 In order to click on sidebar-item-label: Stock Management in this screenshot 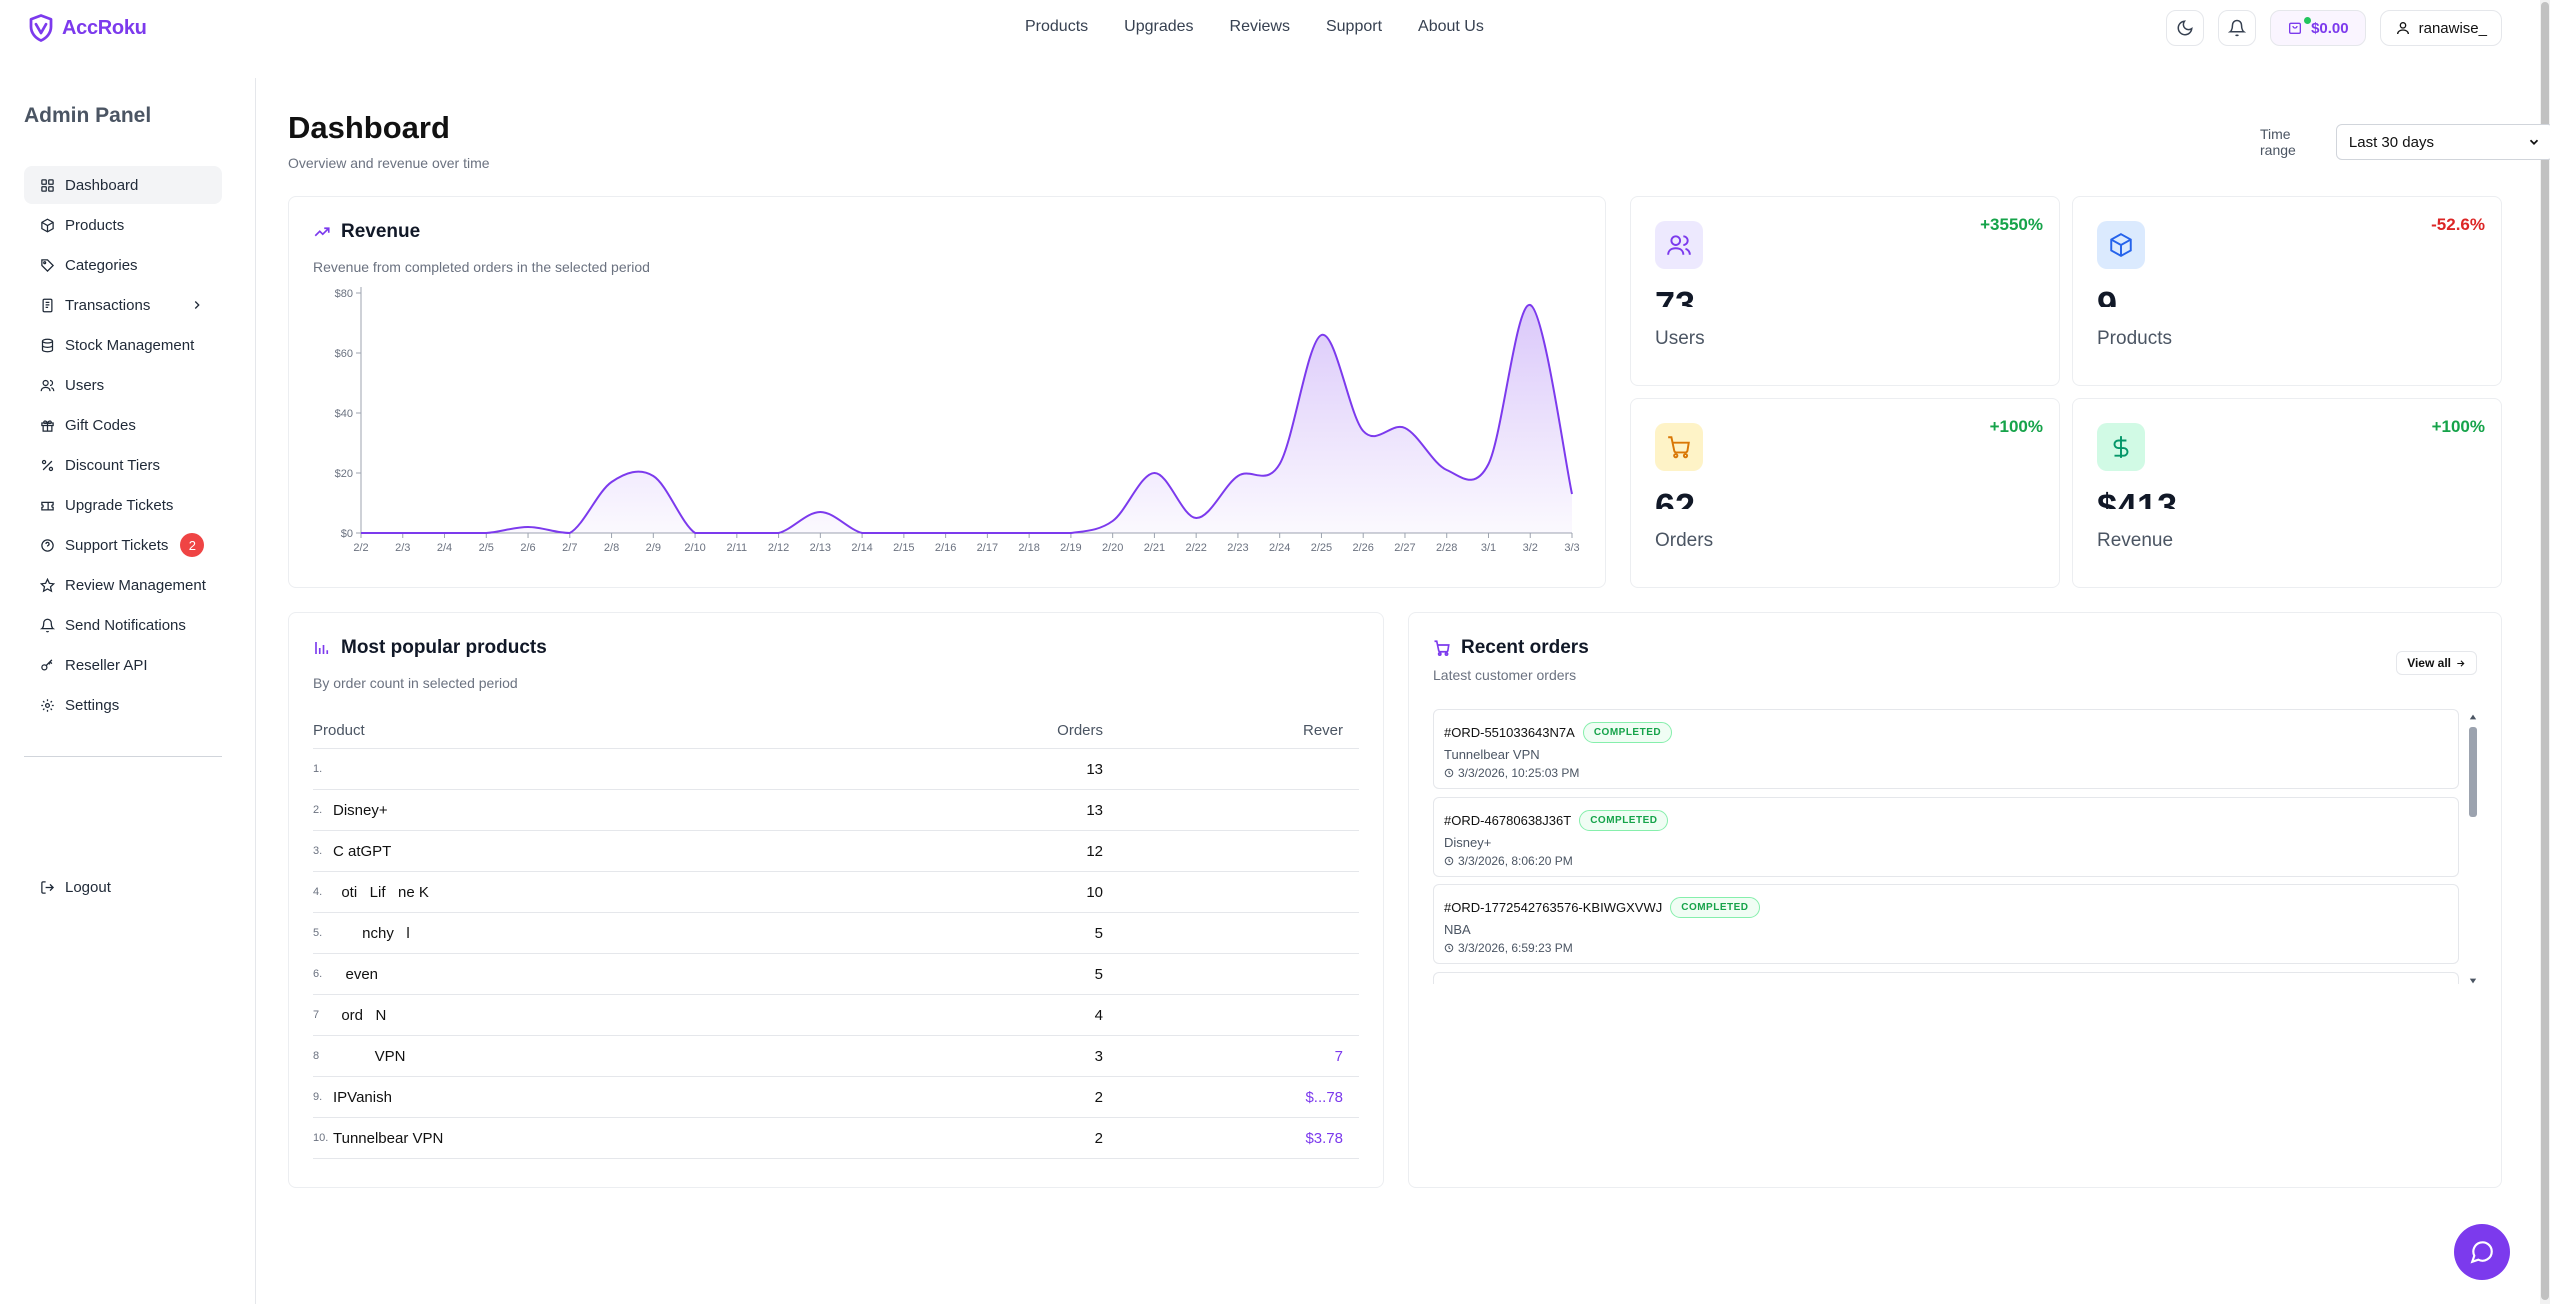, I will do `click(130, 345)`.